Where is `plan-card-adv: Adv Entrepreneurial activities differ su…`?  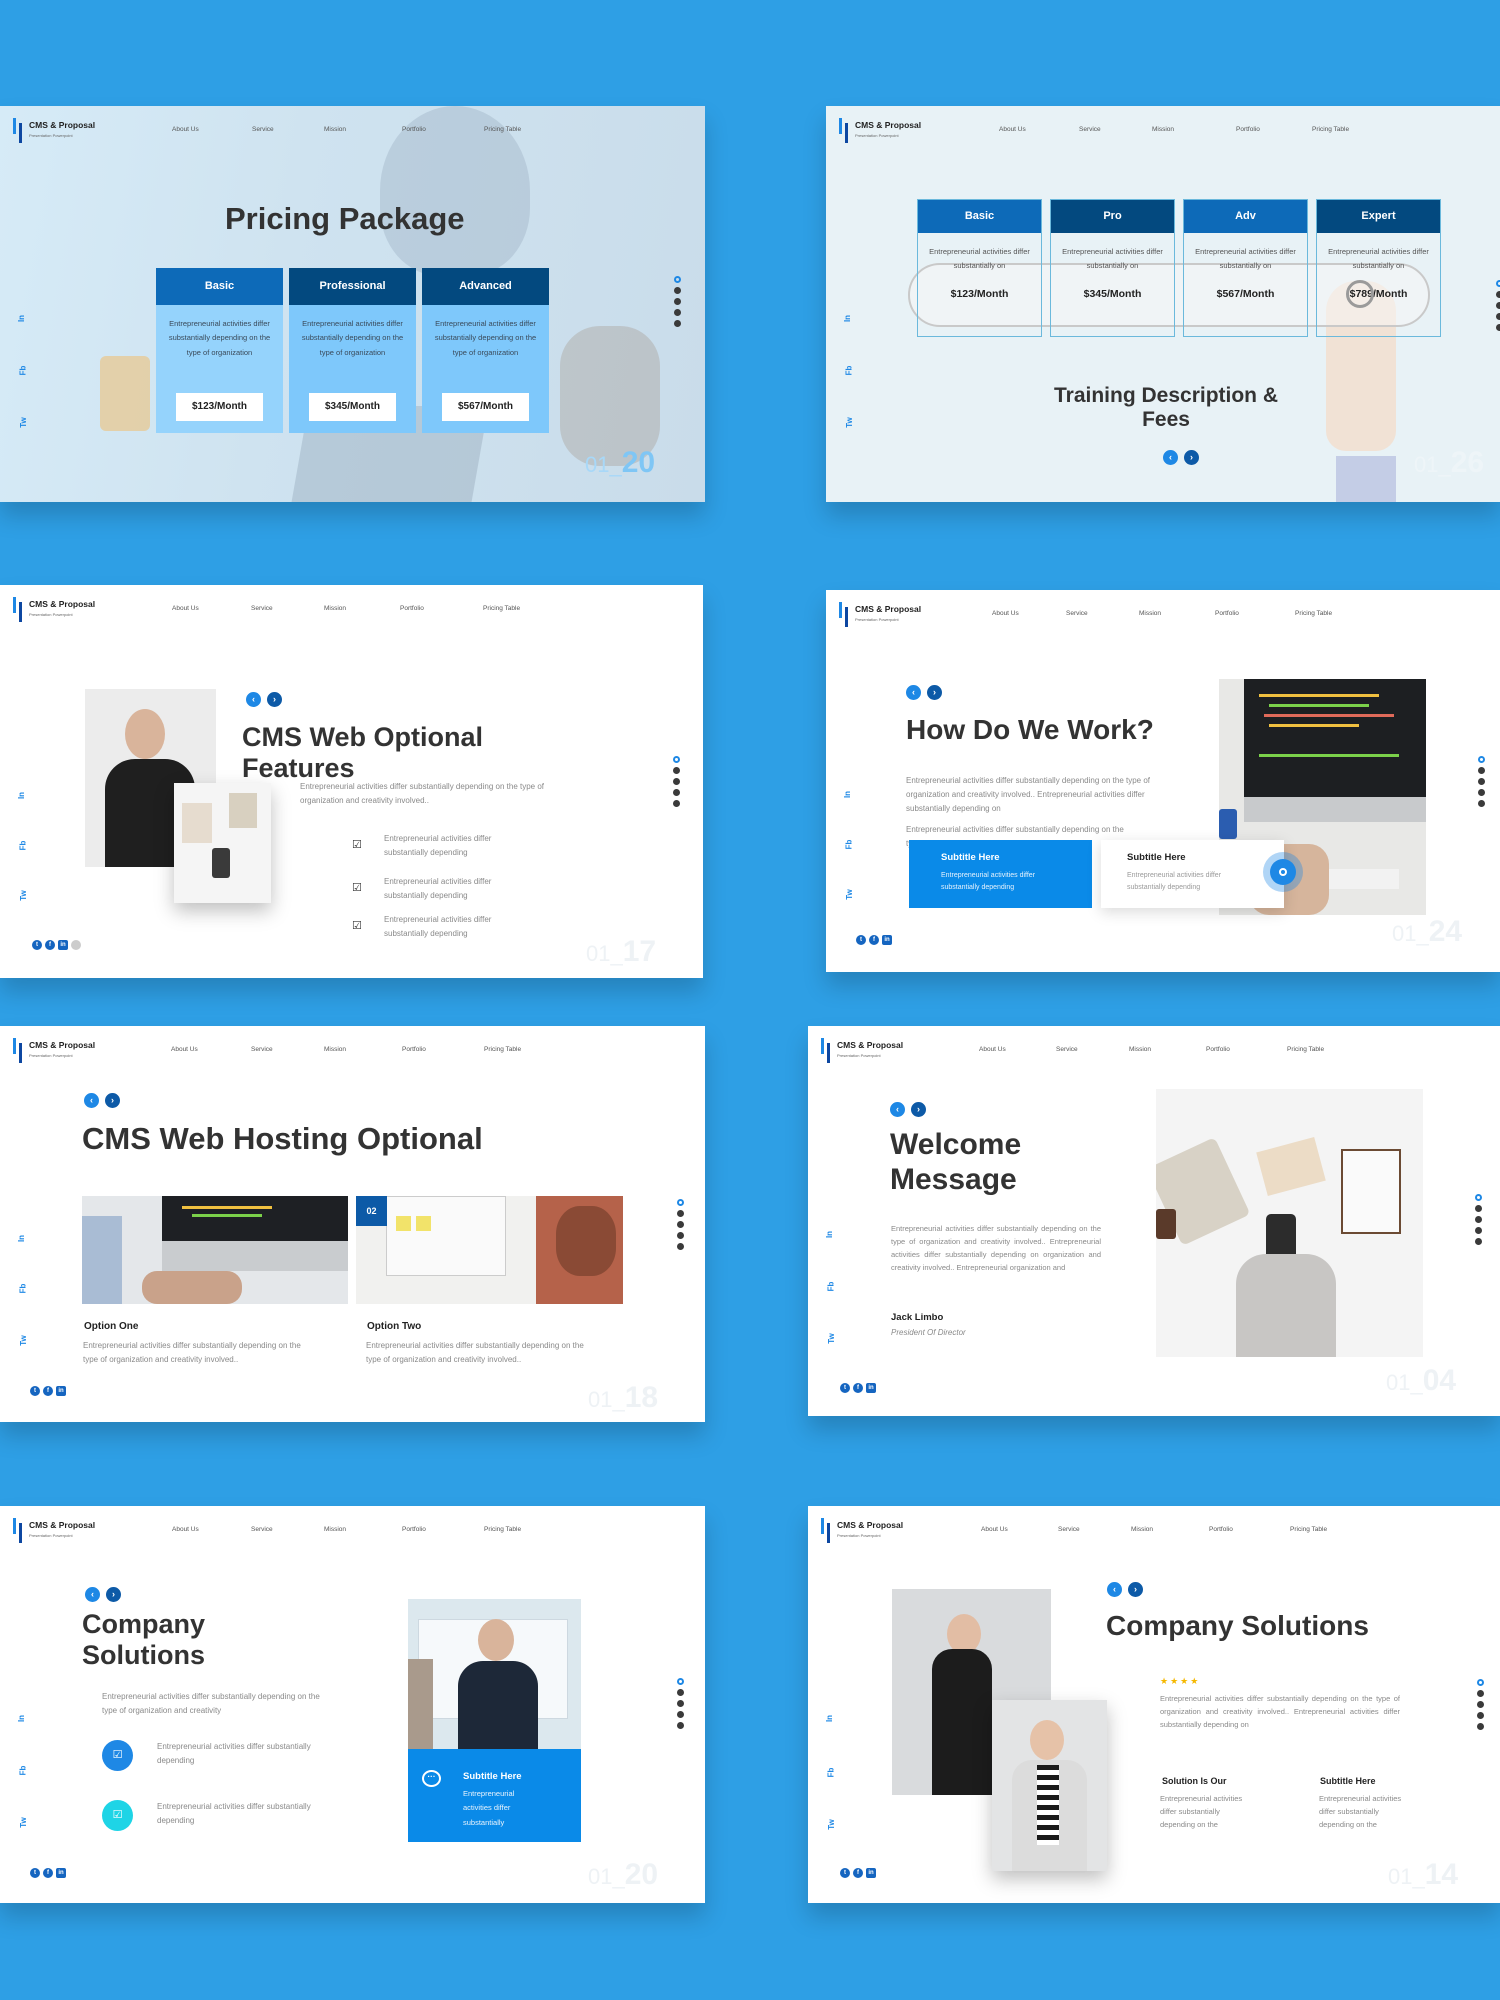 plan-card-adv: Adv Entrepreneurial activities differ su… is located at coordinates (1245, 268).